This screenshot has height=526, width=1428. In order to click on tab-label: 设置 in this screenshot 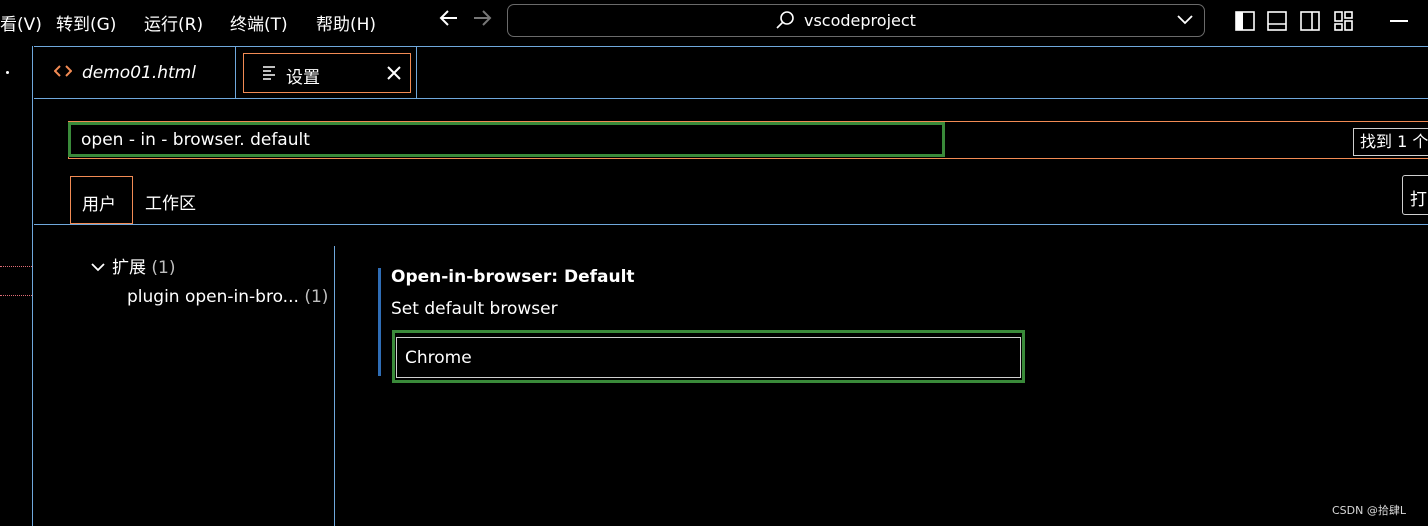, I will do `click(303, 78)`.